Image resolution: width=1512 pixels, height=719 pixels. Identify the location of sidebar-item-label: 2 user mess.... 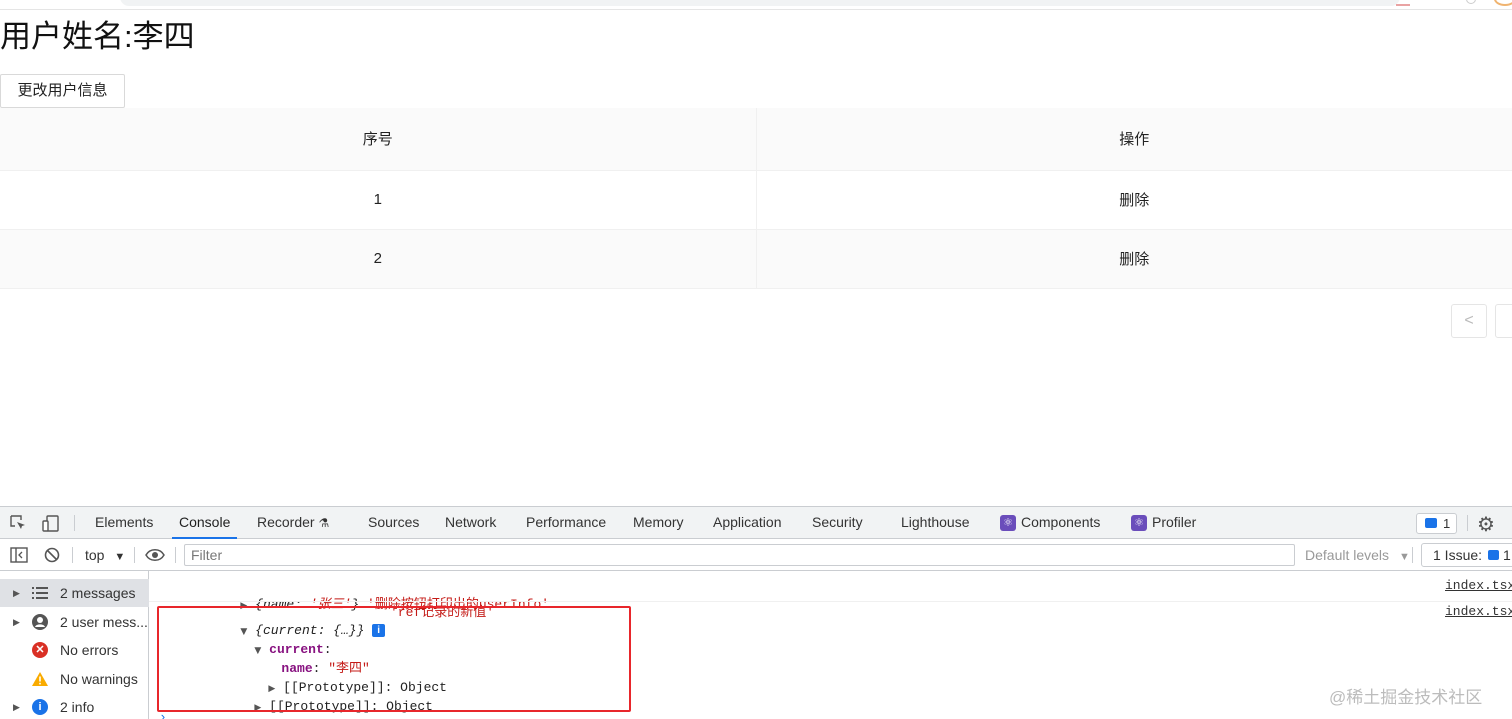
(104, 622).